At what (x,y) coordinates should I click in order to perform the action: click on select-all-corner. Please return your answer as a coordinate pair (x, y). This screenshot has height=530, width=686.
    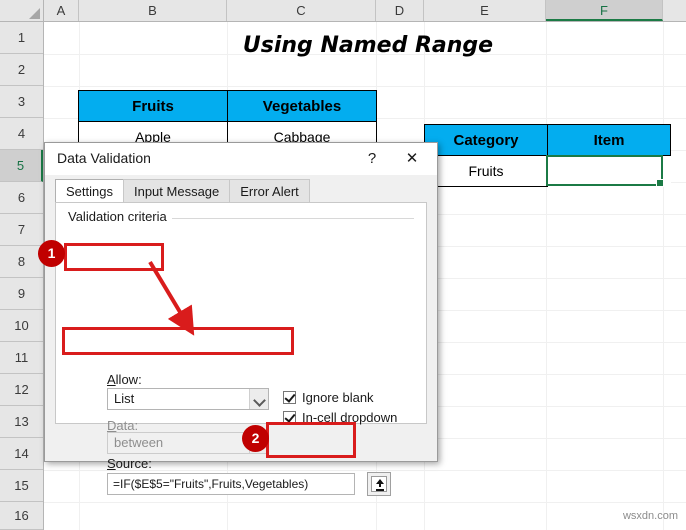
    Looking at the image, I should click on (22, 11).